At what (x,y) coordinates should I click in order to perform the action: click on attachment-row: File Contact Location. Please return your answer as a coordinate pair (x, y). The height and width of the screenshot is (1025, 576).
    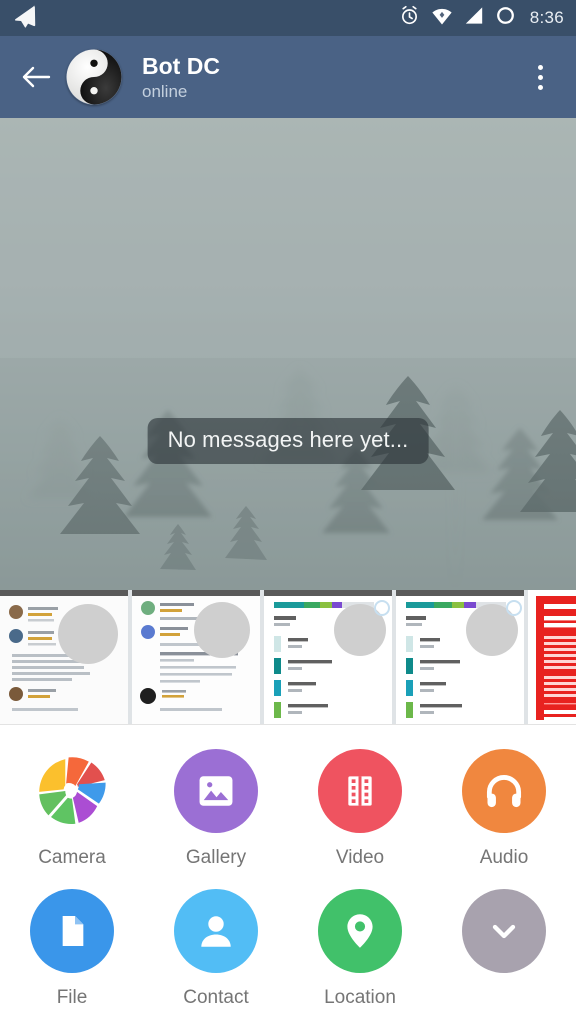
    Looking at the image, I should click on (288, 955).